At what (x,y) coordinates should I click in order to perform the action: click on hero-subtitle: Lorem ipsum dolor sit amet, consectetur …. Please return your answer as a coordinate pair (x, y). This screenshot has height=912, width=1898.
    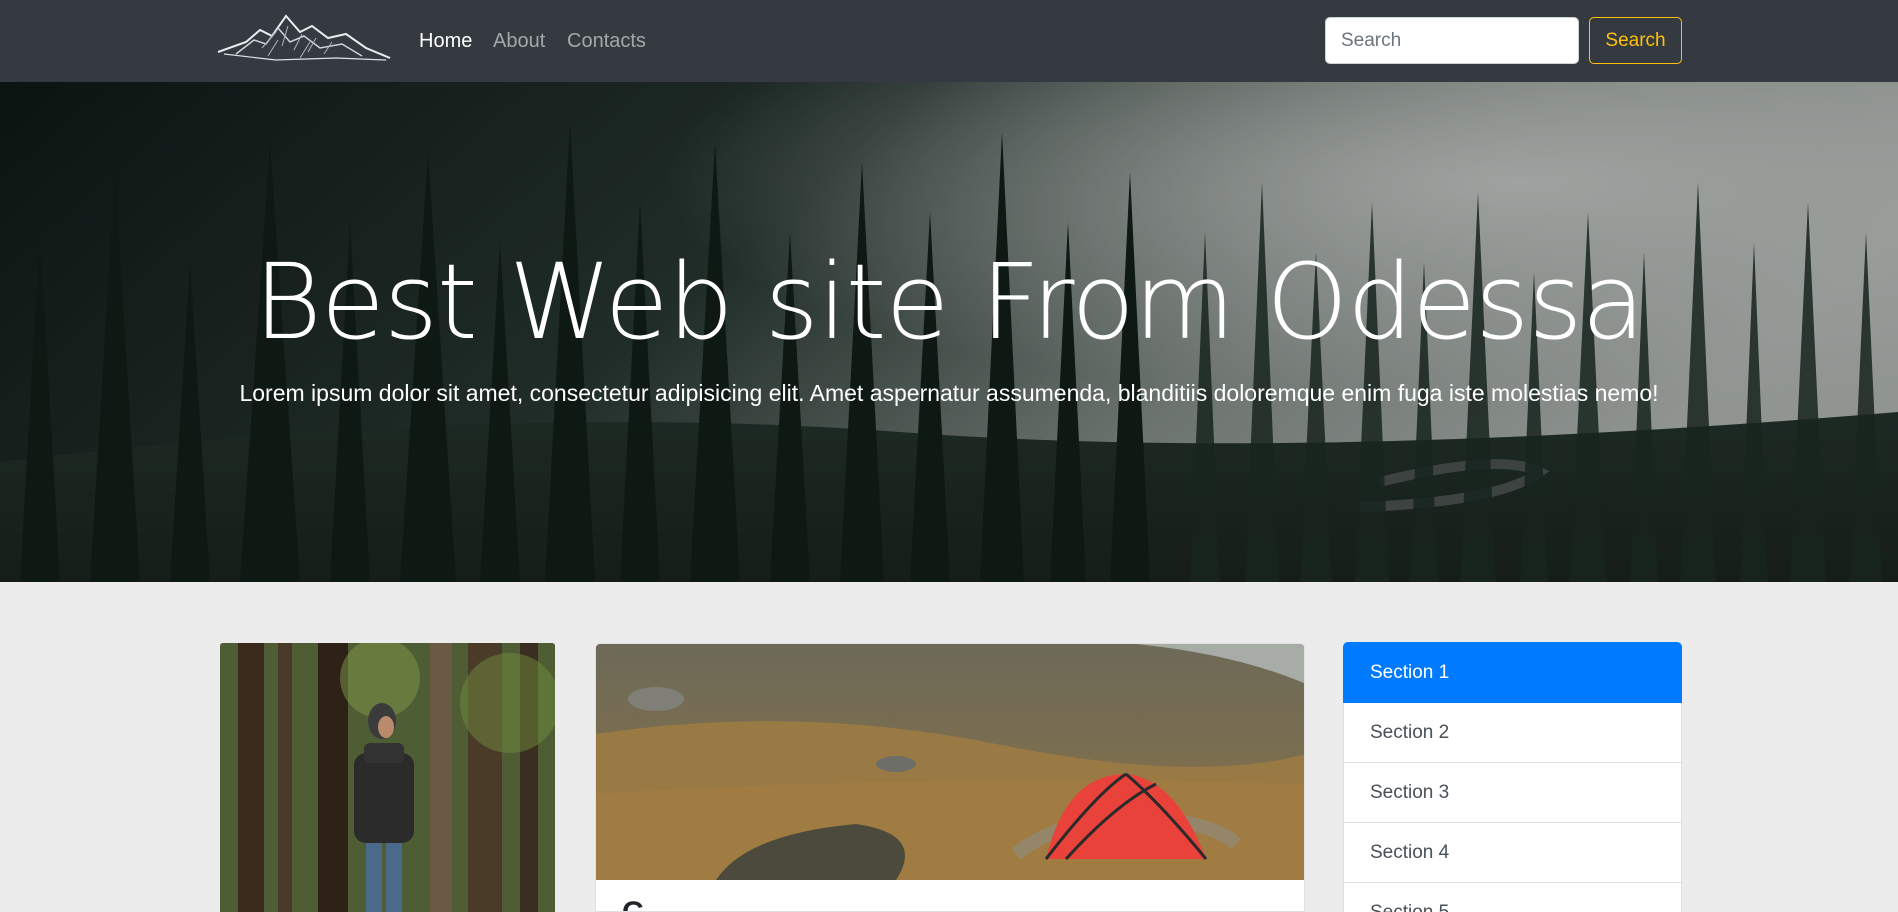
    Looking at the image, I should click on (949, 393).